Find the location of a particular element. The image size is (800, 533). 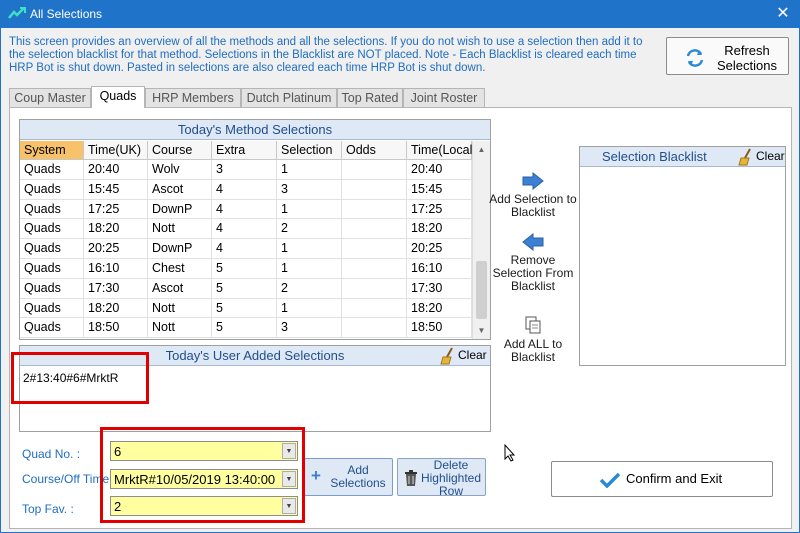

table-row: Quads 15:45 Ascot 4 3 15:45 is located at coordinates (246, 189).